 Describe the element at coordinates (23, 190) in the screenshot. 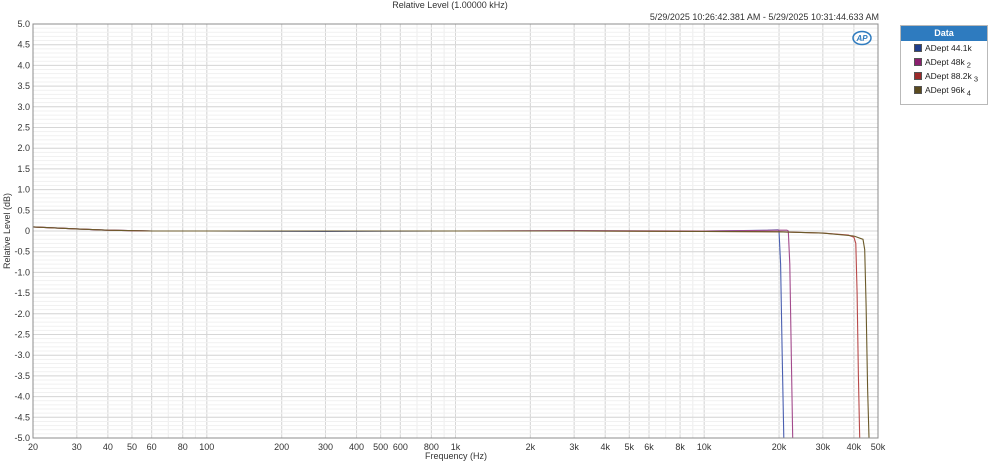

I see `y-tick-label: 1.0` at that location.